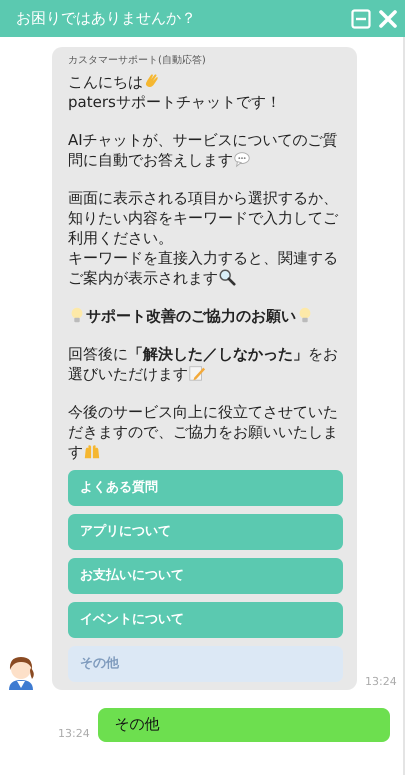 This screenshot has width=405, height=775. I want to click on chat-title: お困りではありませんか？, so click(106, 19).